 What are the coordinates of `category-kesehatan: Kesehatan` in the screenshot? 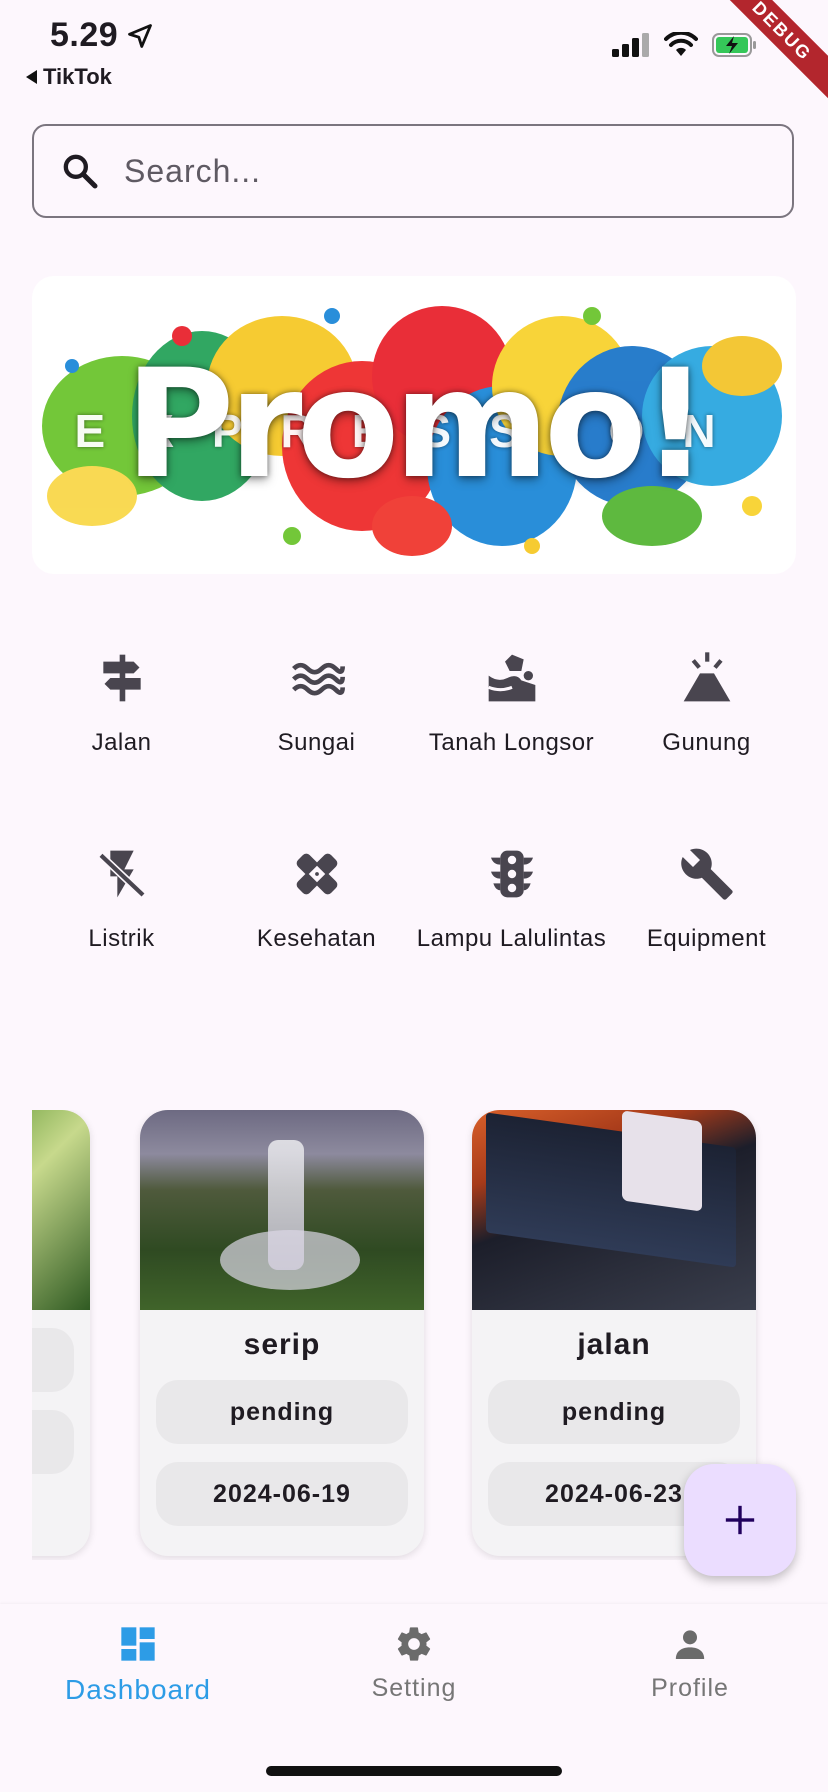 It's located at (316, 912).